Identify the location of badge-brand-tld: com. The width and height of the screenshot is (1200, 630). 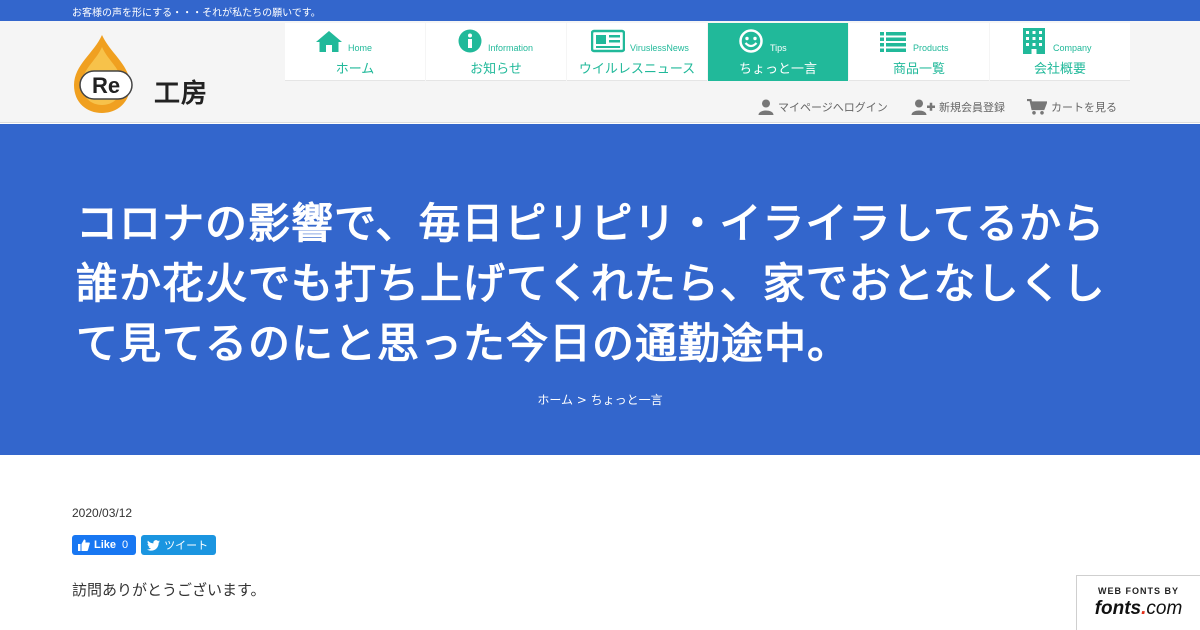
(1164, 608).